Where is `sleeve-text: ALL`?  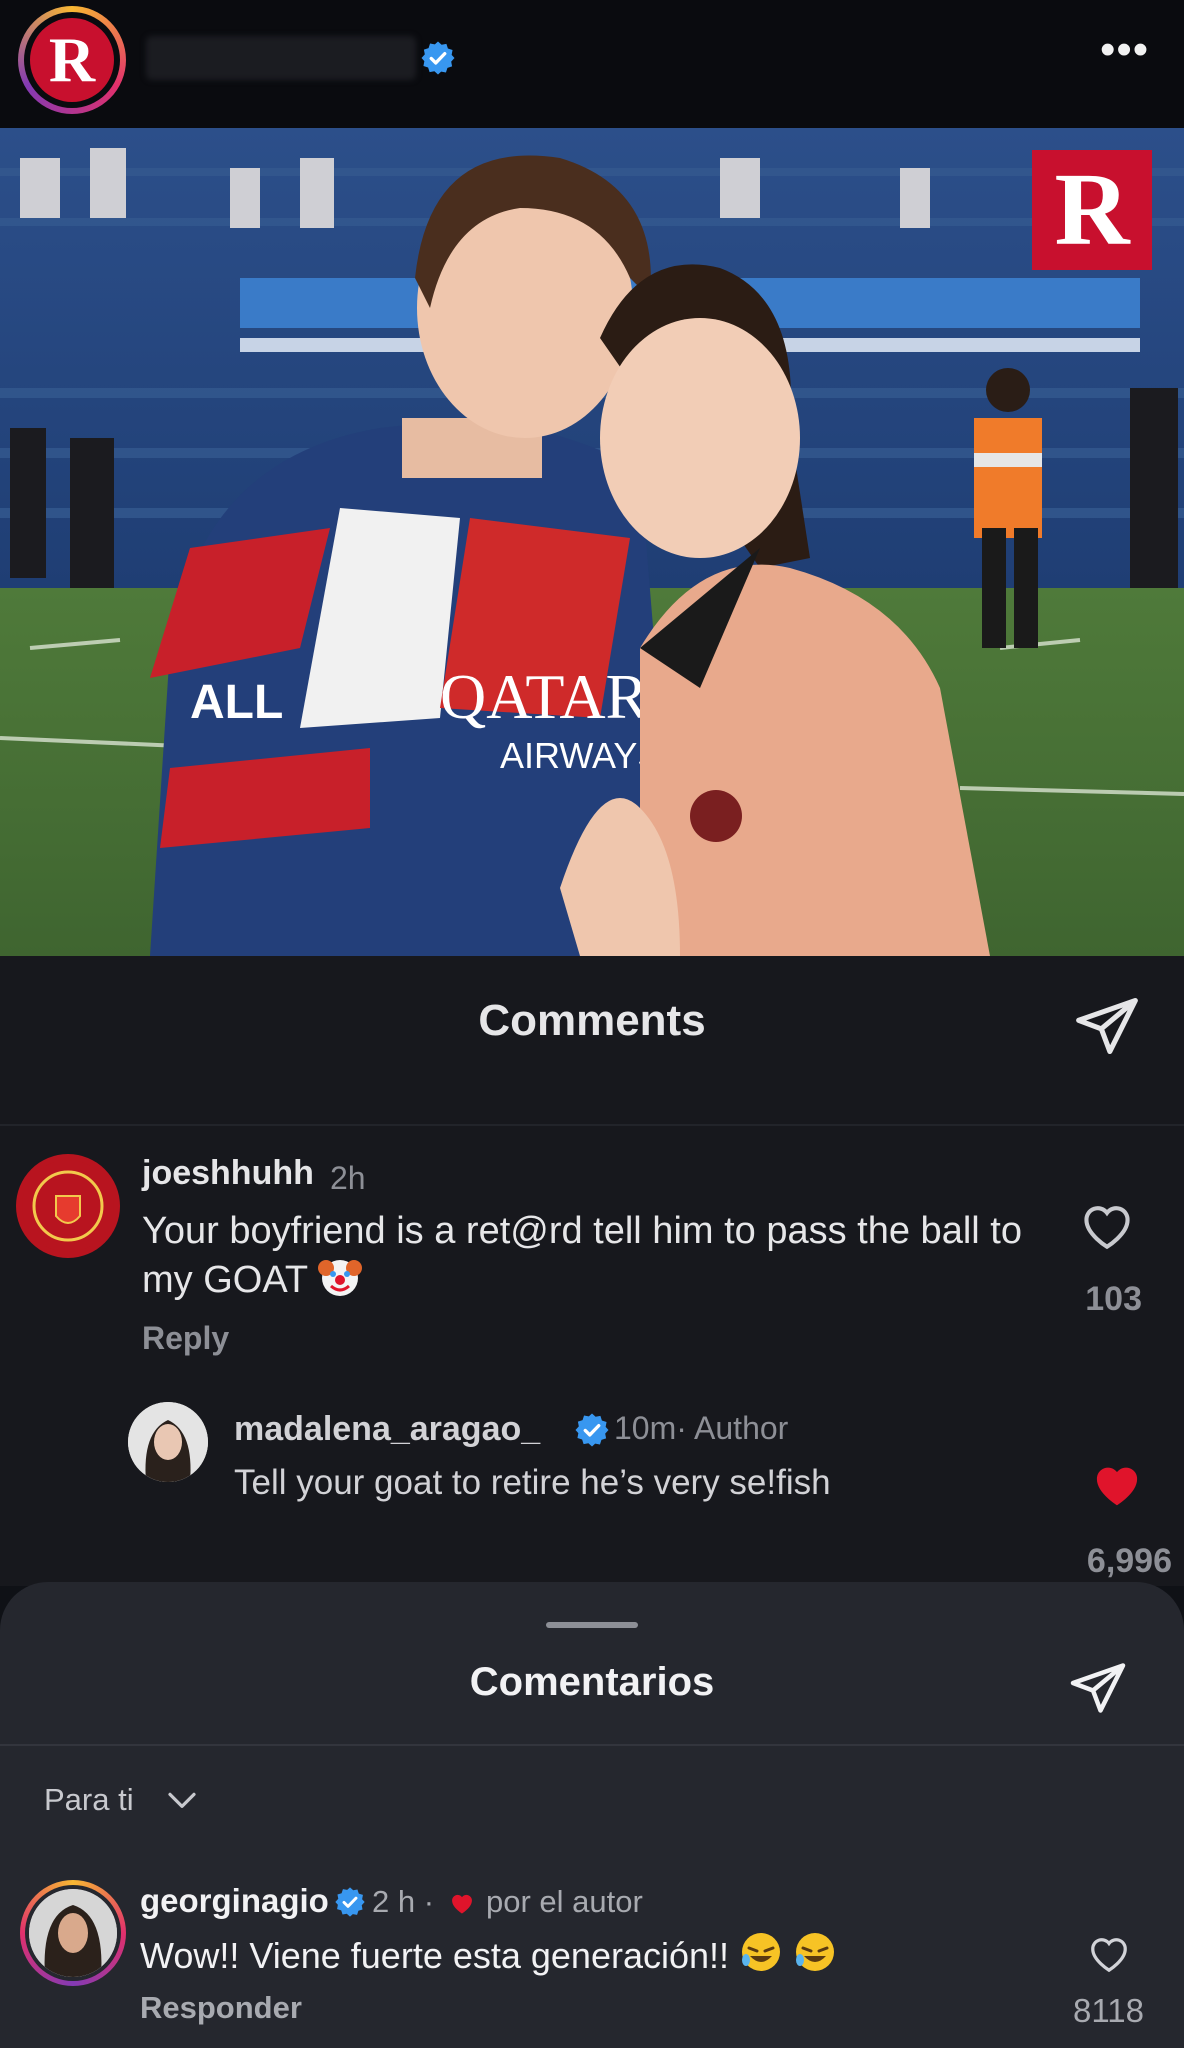 sleeve-text: ALL is located at coordinates (236, 702).